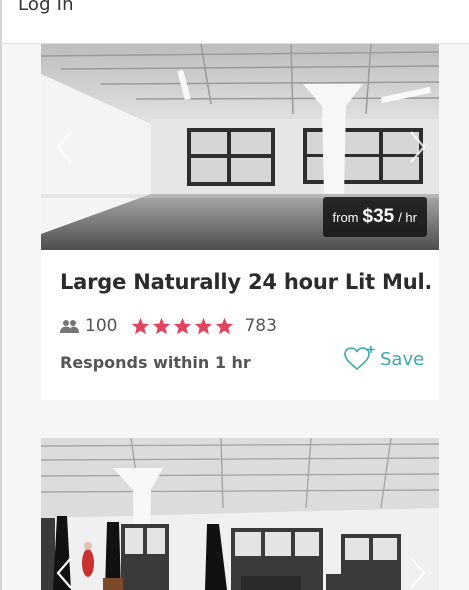  Describe the element at coordinates (101, 326) in the screenshot. I see `capacity-count: 100` at that location.